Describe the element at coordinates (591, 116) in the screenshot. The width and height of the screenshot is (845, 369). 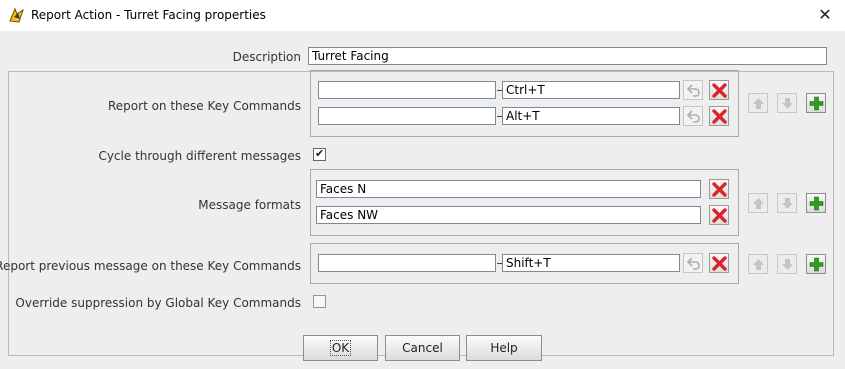
I see `keystroke-field: Alt+T` at that location.